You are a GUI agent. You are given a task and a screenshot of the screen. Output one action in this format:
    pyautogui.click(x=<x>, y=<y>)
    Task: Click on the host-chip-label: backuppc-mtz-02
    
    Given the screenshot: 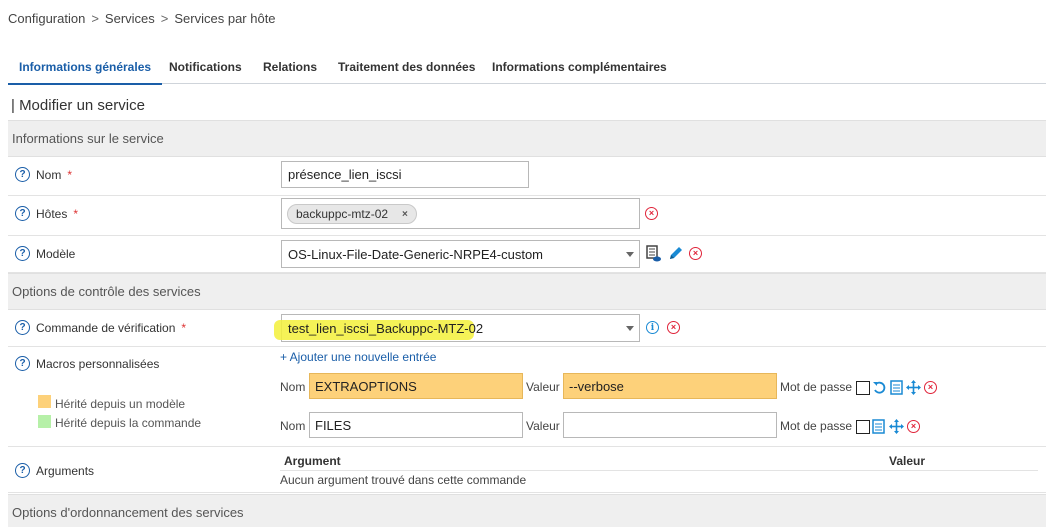 What is the action you would take?
    pyautogui.click(x=342, y=214)
    